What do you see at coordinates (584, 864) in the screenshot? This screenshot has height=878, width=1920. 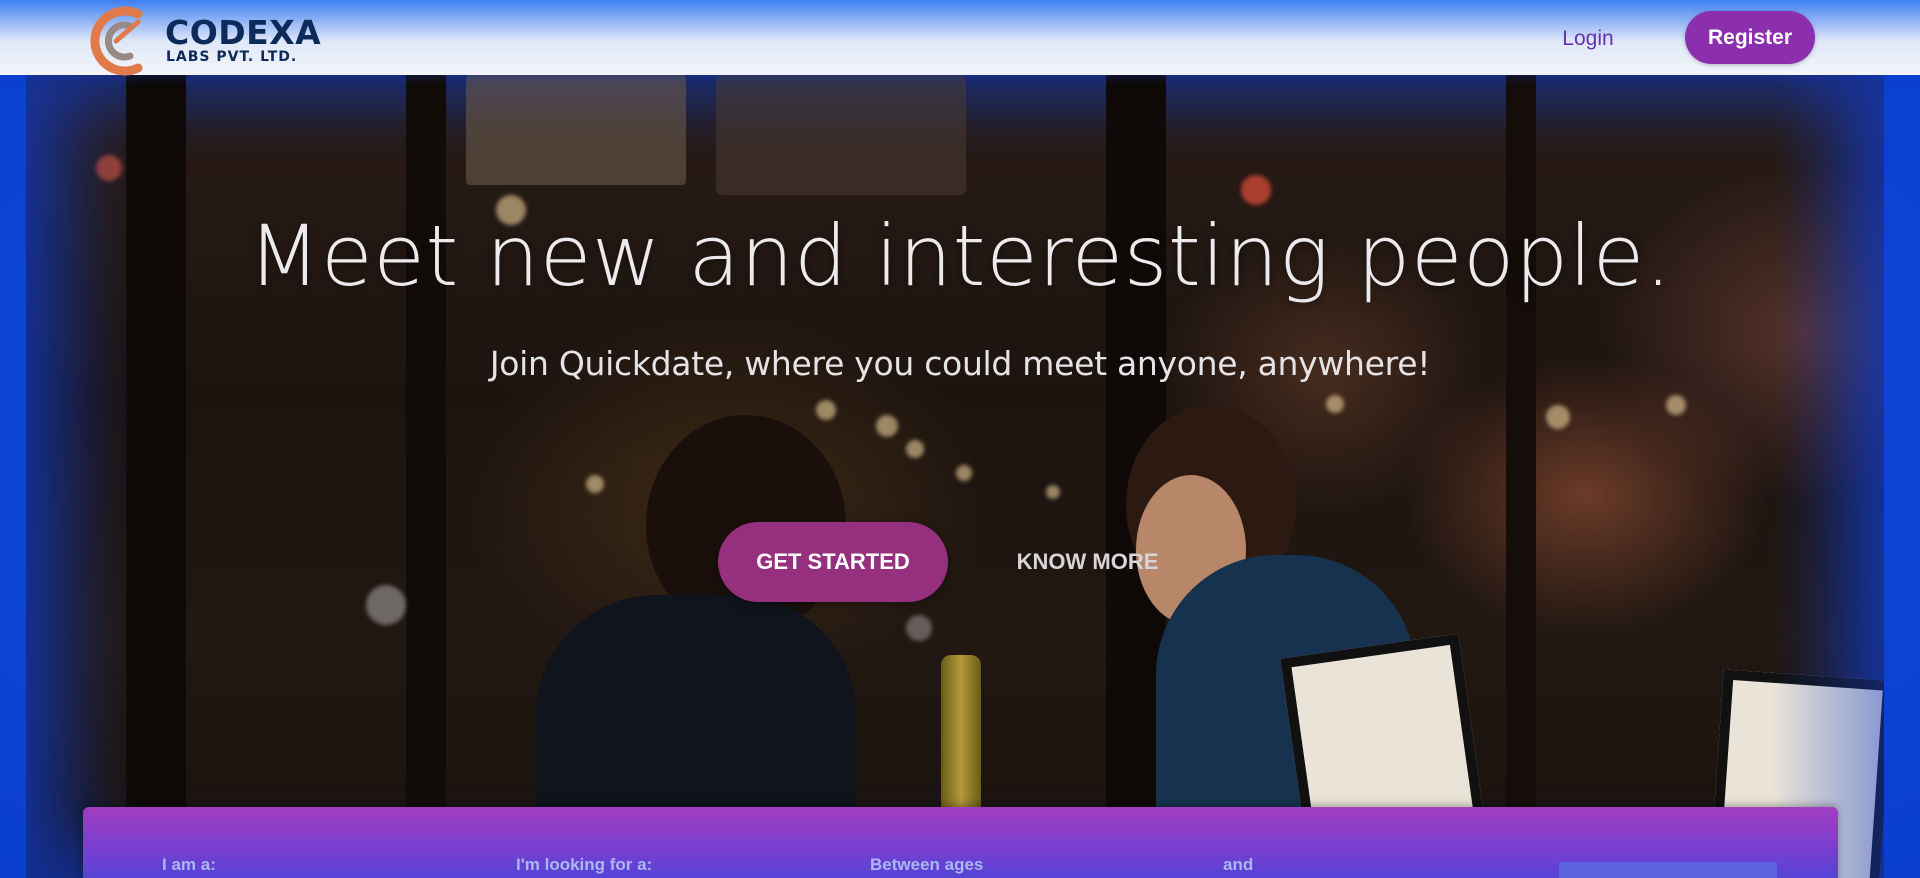 I see `looking-for-label: I'm looking for a:` at bounding box center [584, 864].